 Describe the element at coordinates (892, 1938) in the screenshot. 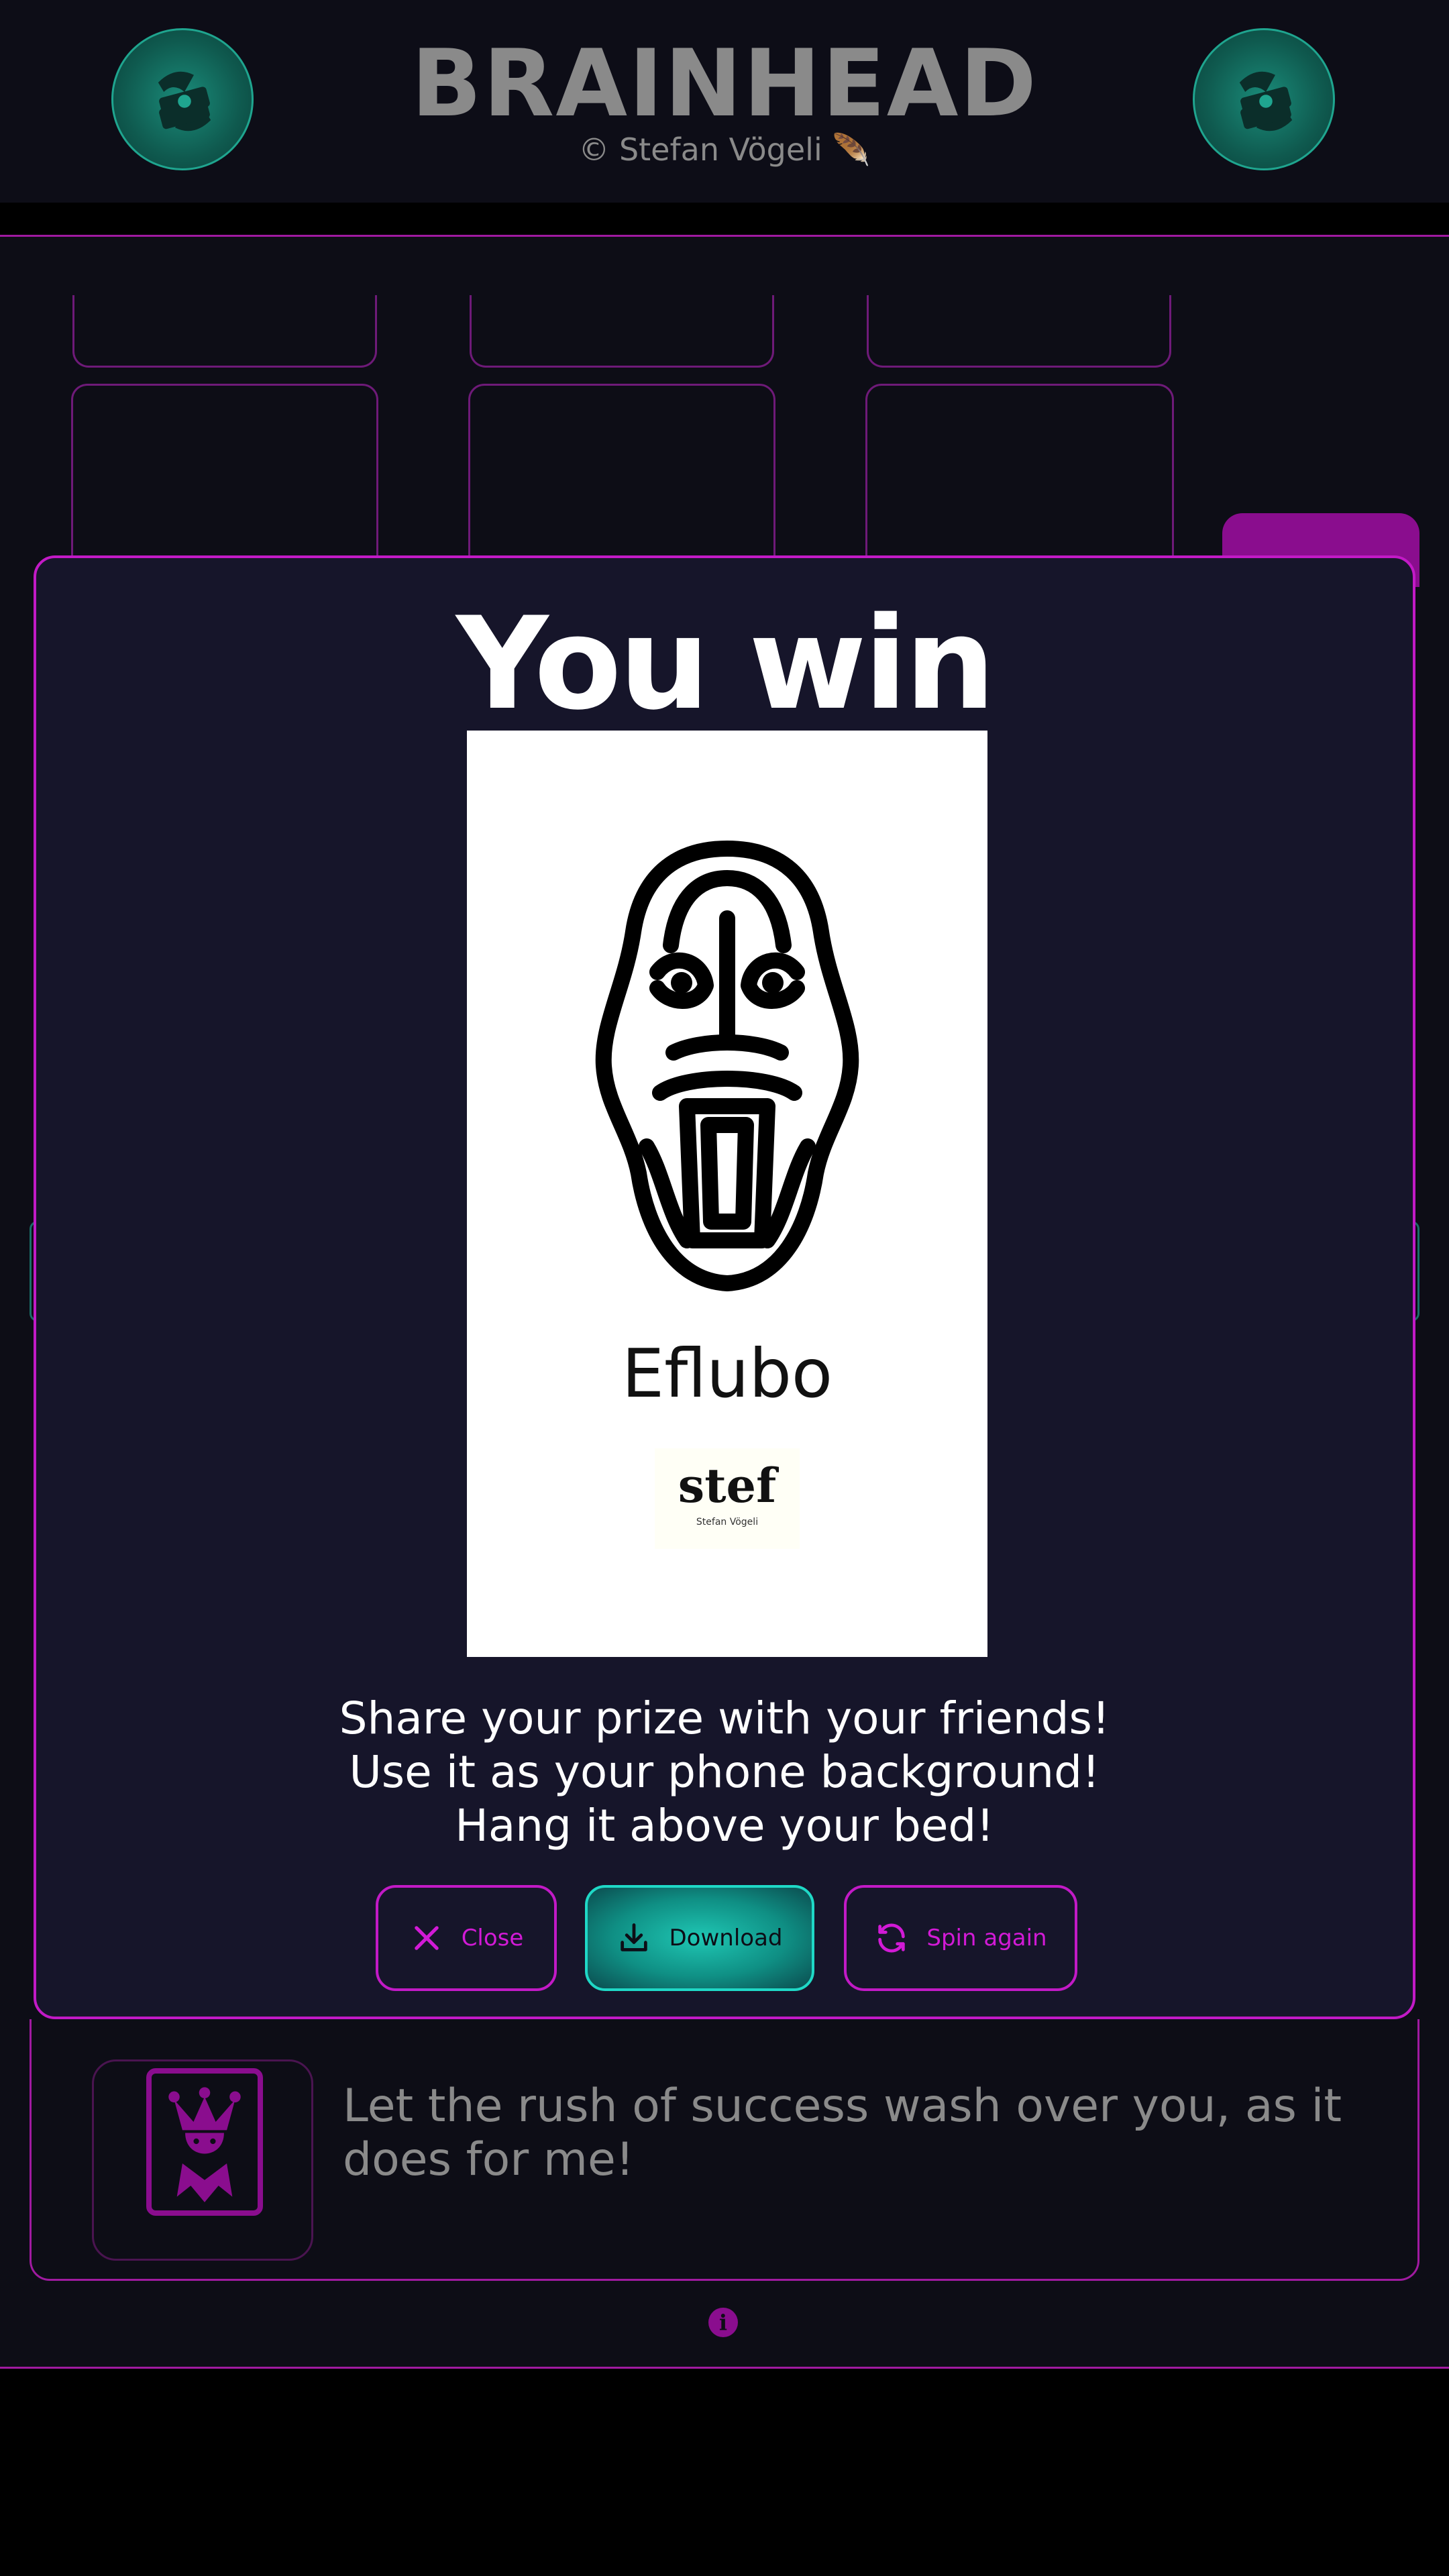

I see `refresh-icon` at that location.